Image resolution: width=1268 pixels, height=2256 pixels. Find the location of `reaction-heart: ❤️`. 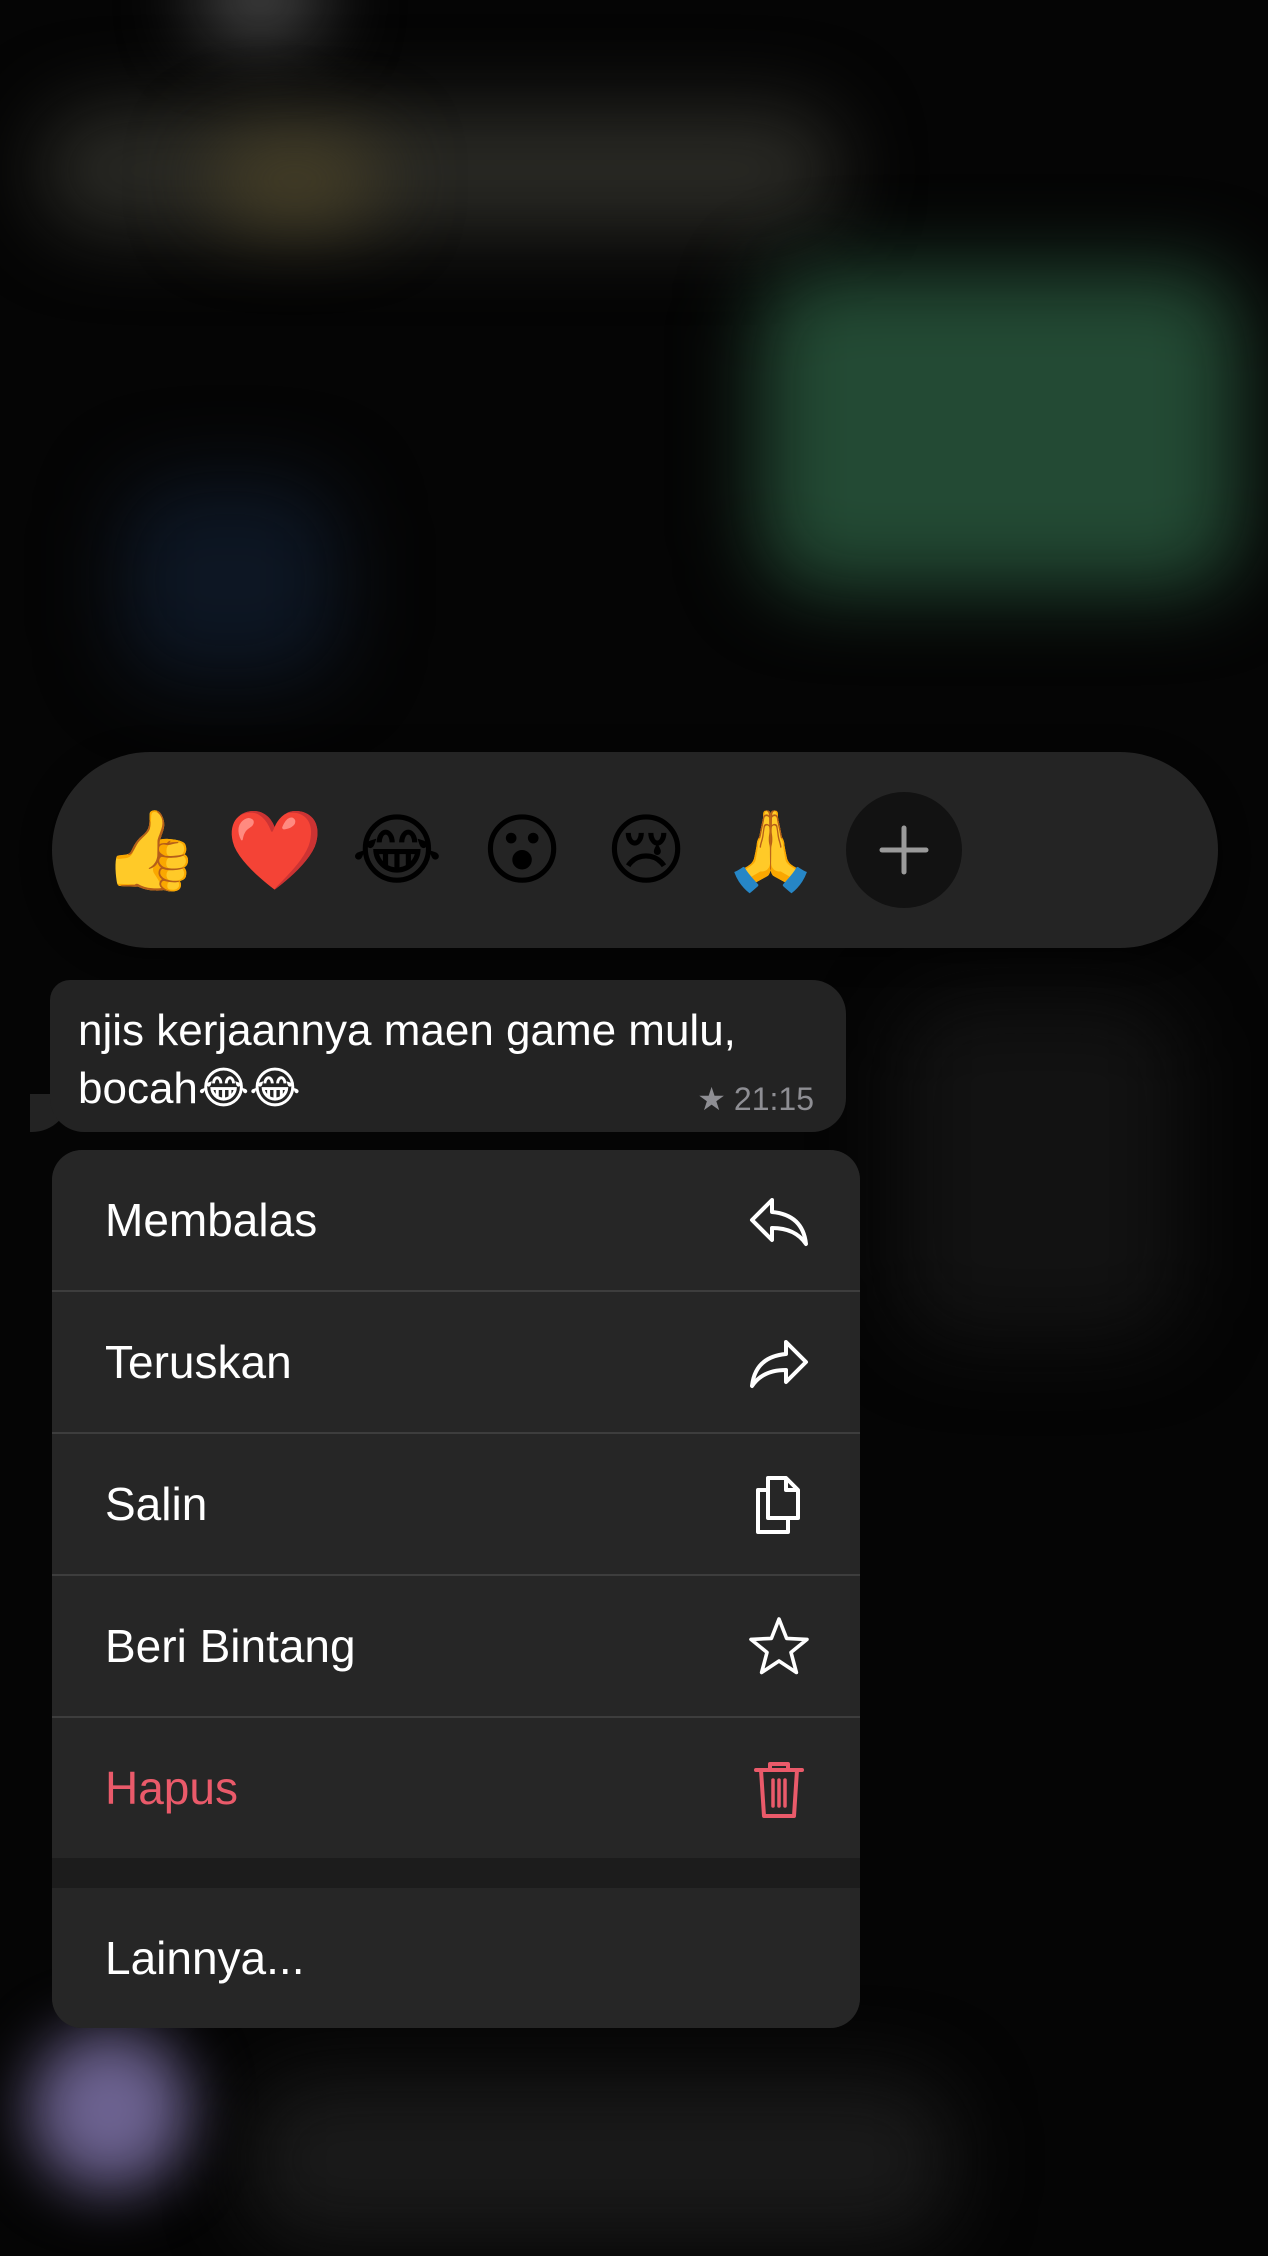

reaction-heart: ❤️ is located at coordinates (274, 850).